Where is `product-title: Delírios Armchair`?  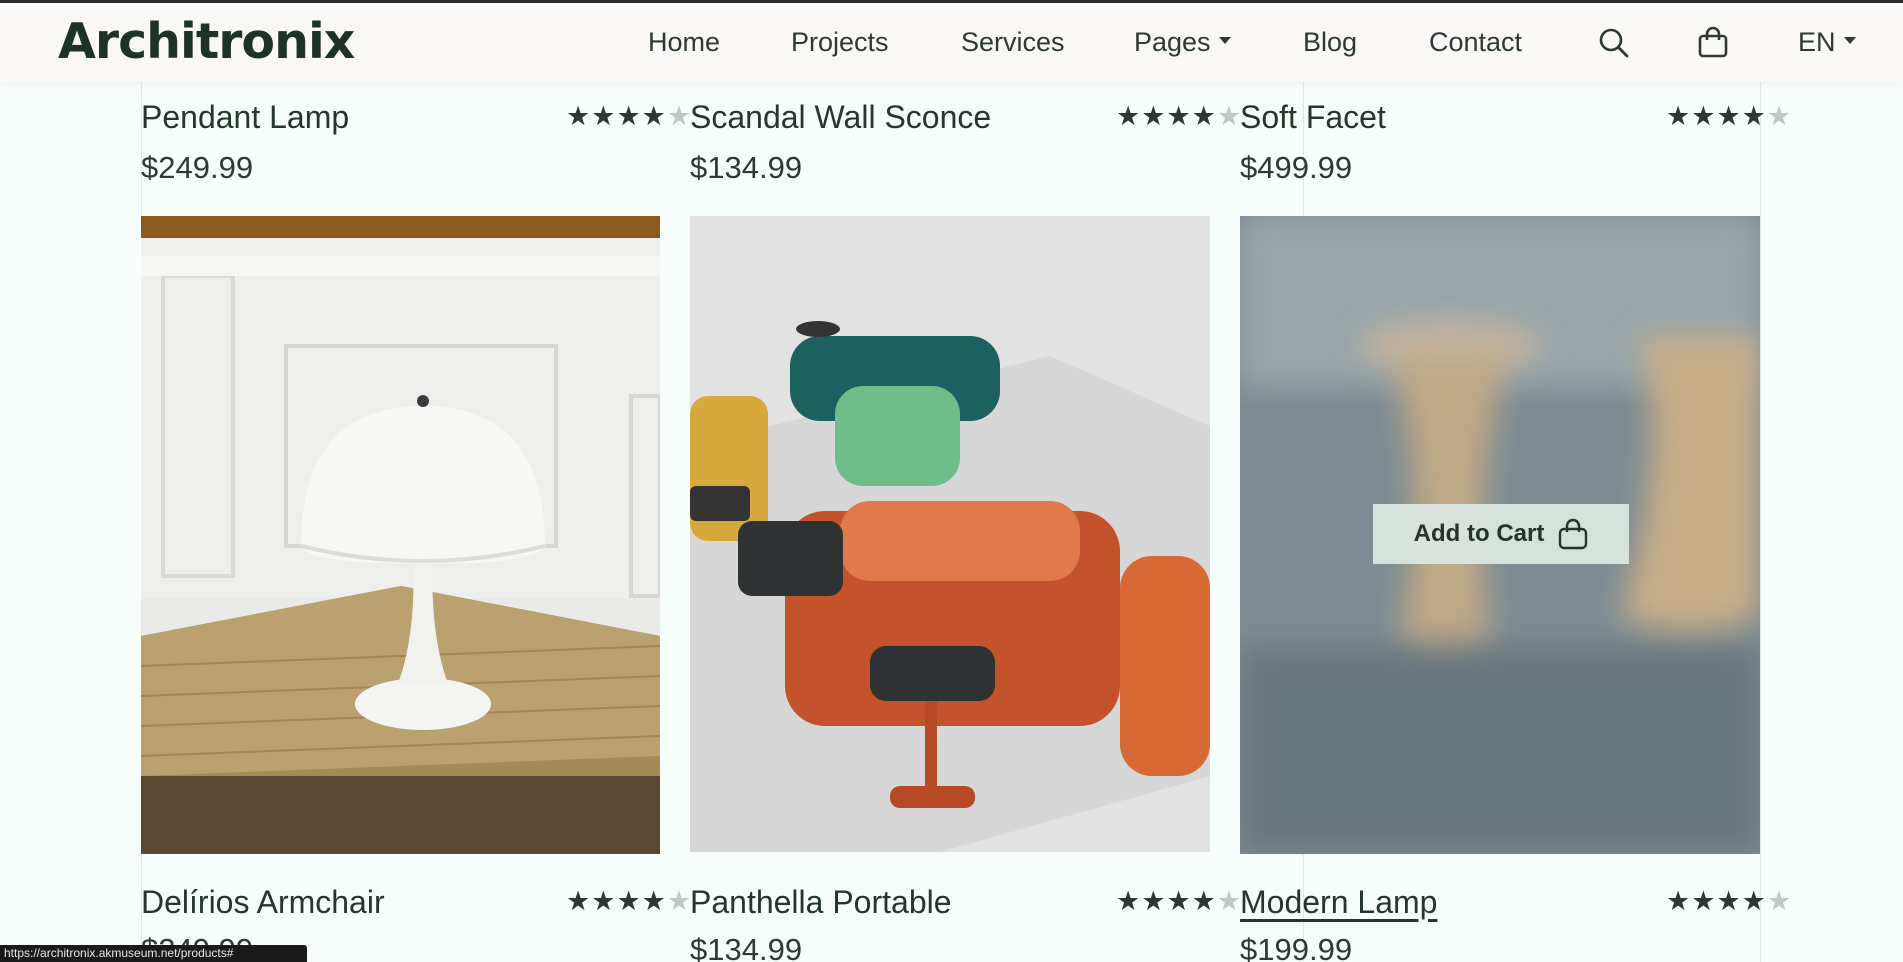
product-title: Delírios Armchair is located at coordinates (263, 902).